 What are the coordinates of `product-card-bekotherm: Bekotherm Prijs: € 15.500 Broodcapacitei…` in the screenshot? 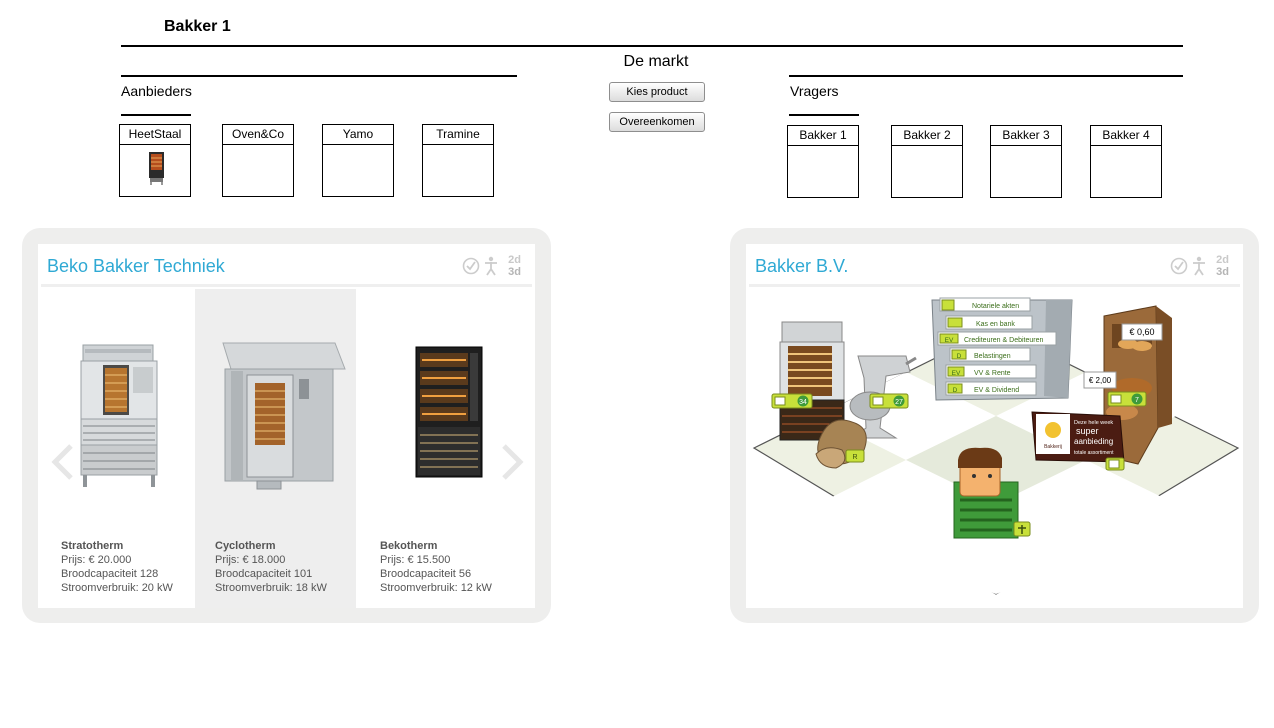 It's located at (444, 448).